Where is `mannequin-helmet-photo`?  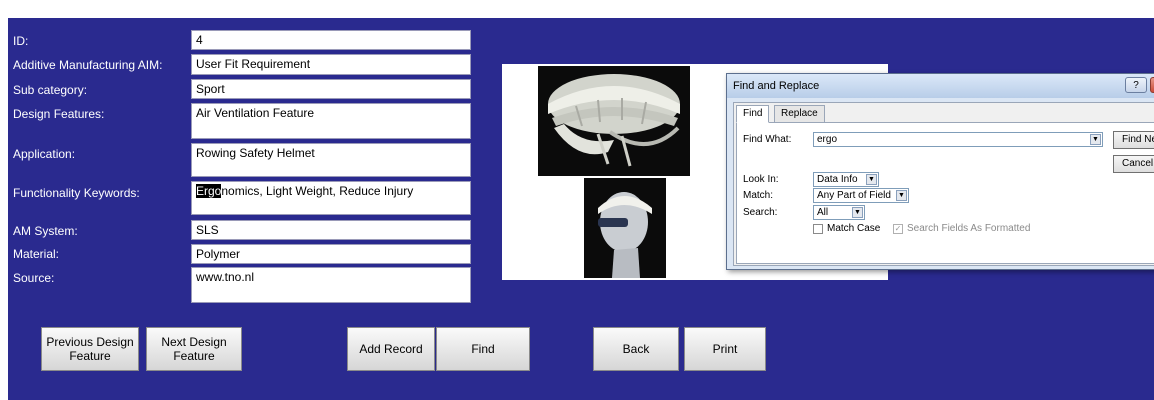
mannequin-helmet-photo is located at coordinates (625, 228).